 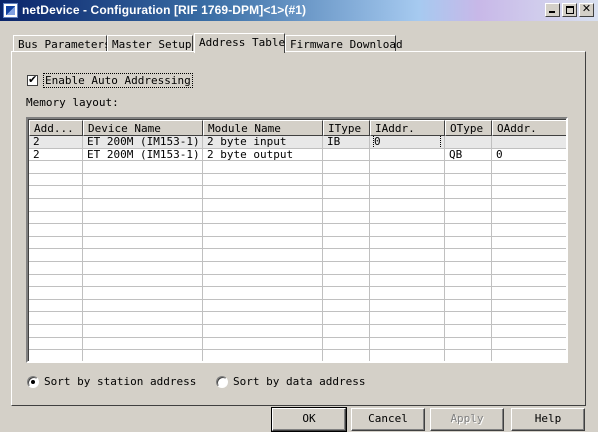 What do you see at coordinates (548, 419) in the screenshot?
I see `help-button: Help` at bounding box center [548, 419].